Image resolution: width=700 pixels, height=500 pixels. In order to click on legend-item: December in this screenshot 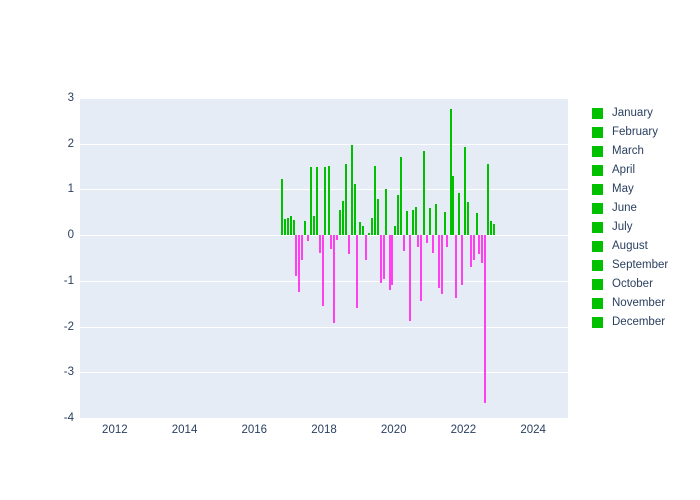, I will do `click(645, 322)`.